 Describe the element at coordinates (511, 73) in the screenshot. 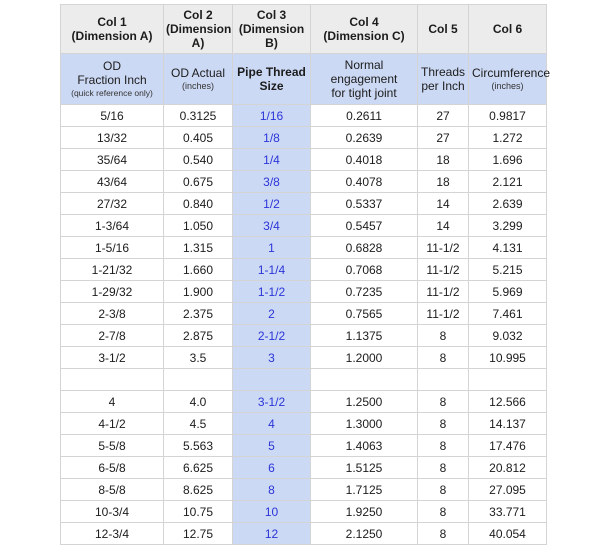

I see `subheader-circumference-line1: Circumference` at that location.